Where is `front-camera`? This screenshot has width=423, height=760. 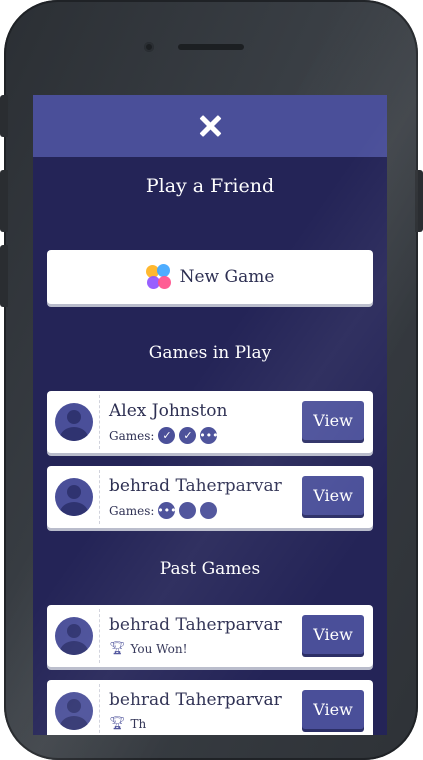
front-camera is located at coordinates (149, 47).